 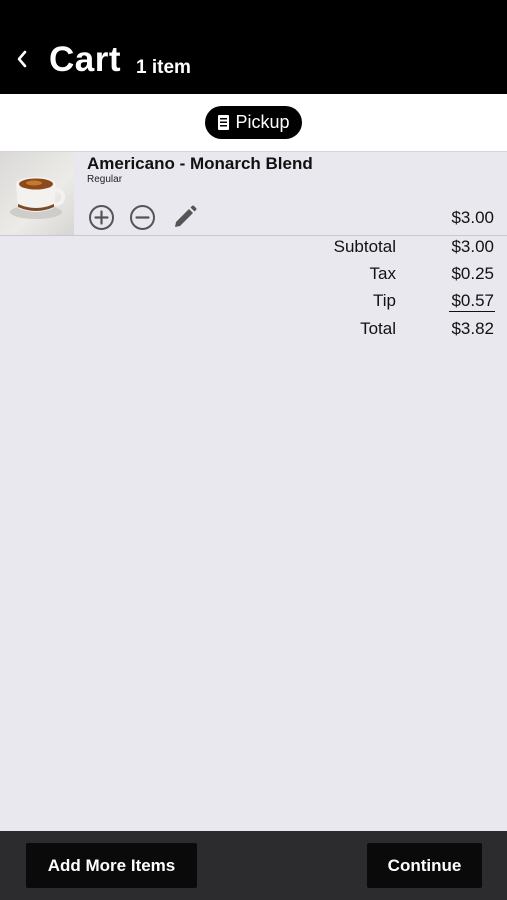 I want to click on decrease-quantity-button, so click(x=142, y=217).